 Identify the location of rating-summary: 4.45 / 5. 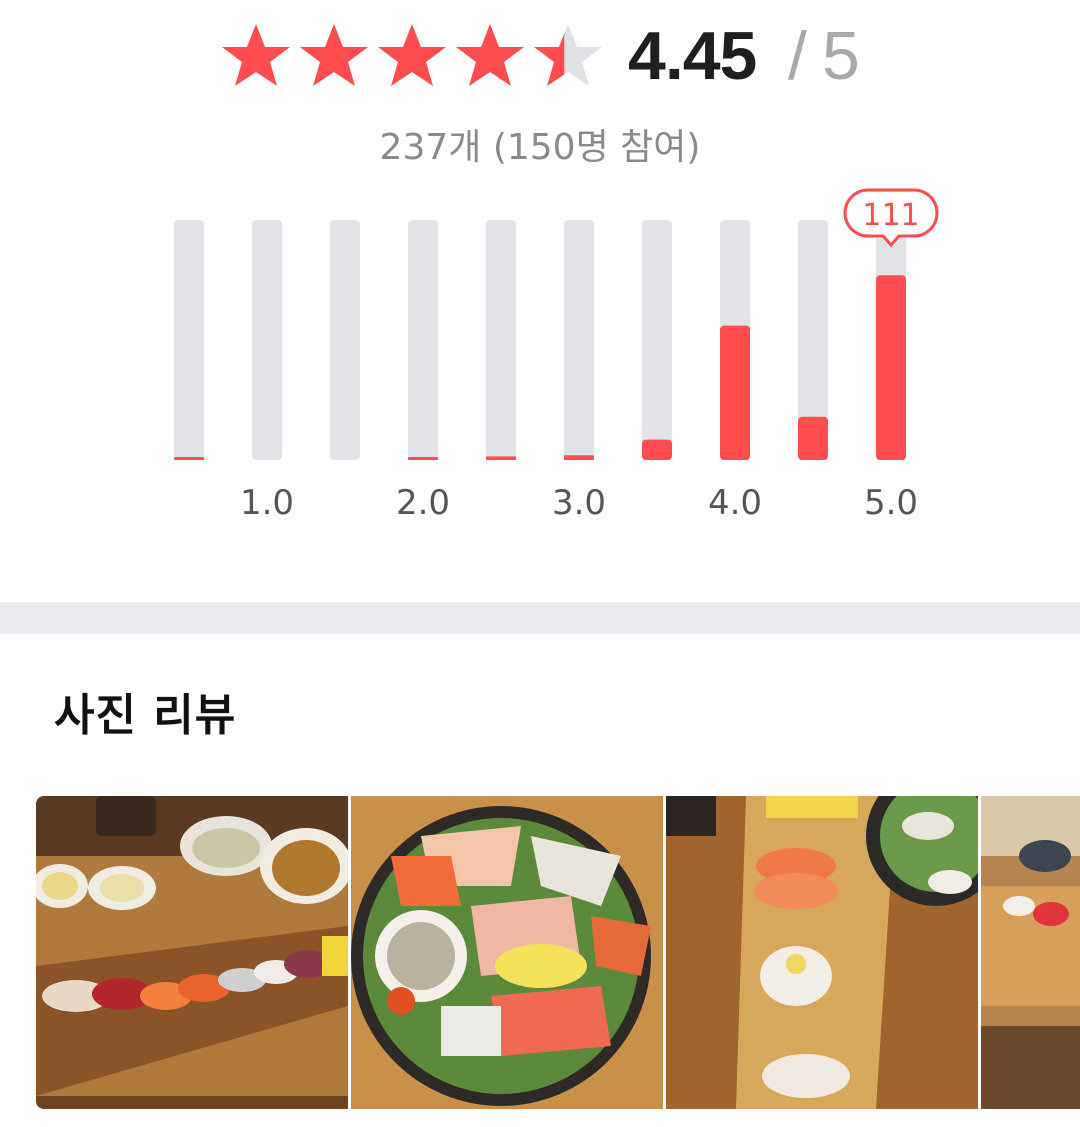
(540, 60).